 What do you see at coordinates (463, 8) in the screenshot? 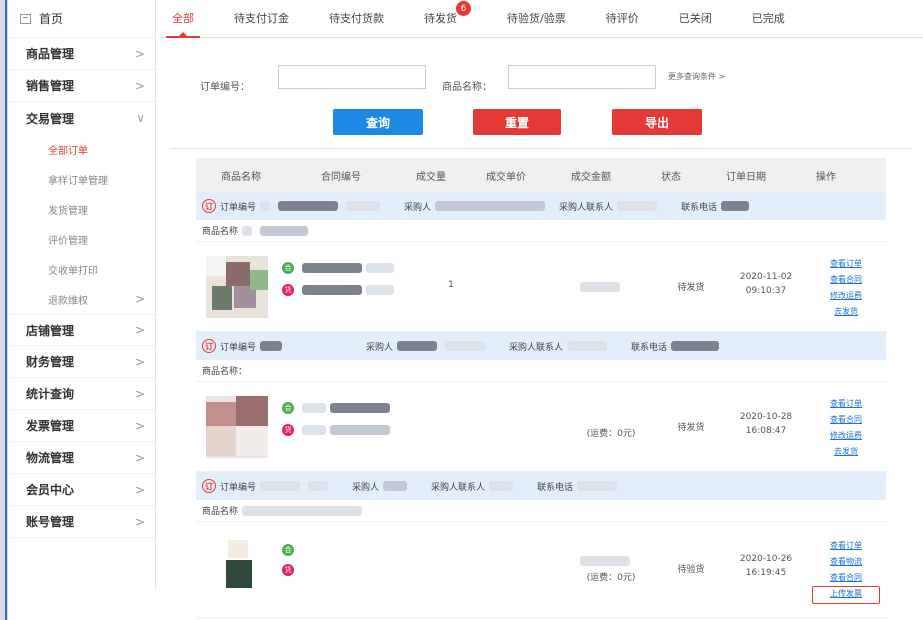
I see `count-badge: 6` at bounding box center [463, 8].